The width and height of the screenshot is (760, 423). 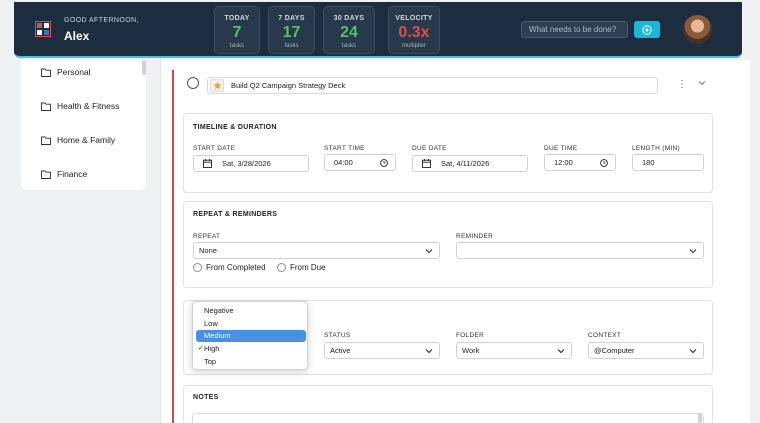 I want to click on sidebar-item-finance: Finance, so click(x=64, y=174).